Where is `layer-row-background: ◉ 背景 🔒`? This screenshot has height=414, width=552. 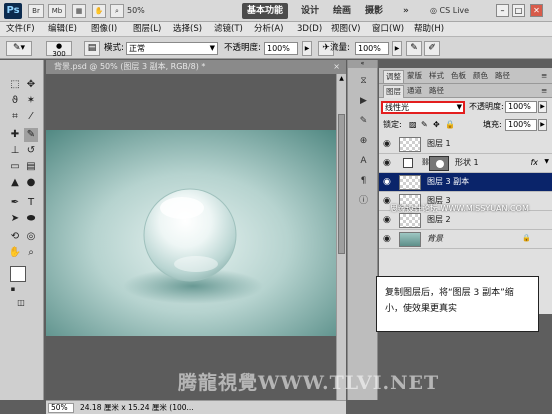 layer-row-background: ◉ 背景 🔒 is located at coordinates (465, 239).